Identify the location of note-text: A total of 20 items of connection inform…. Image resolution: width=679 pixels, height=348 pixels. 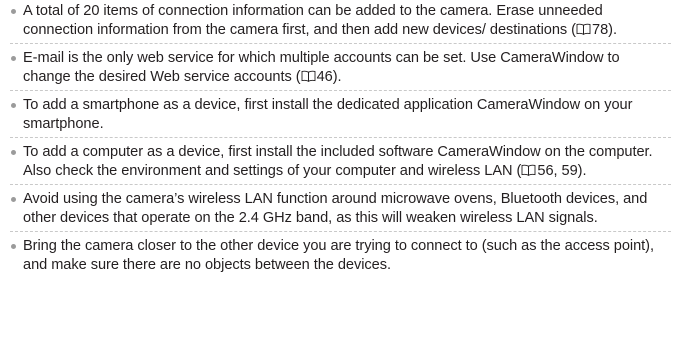
(320, 20).